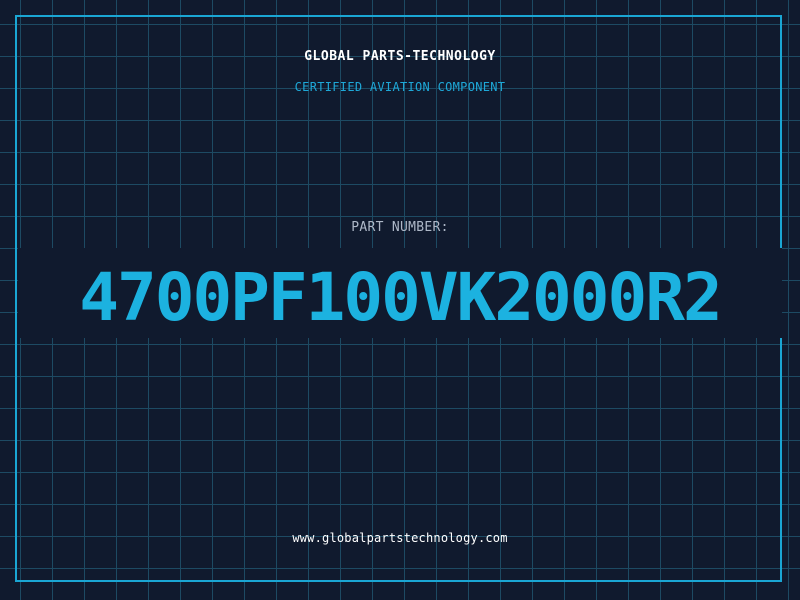 The image size is (800, 600). Describe the element at coordinates (400, 538) in the screenshot. I see `website-link: www.globalpartstechnology.com` at that location.